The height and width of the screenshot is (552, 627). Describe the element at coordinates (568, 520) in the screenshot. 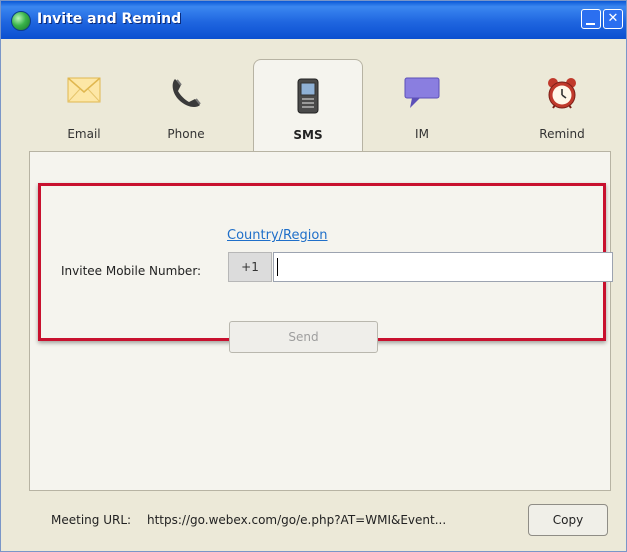

I see `copy-button: Copy` at that location.